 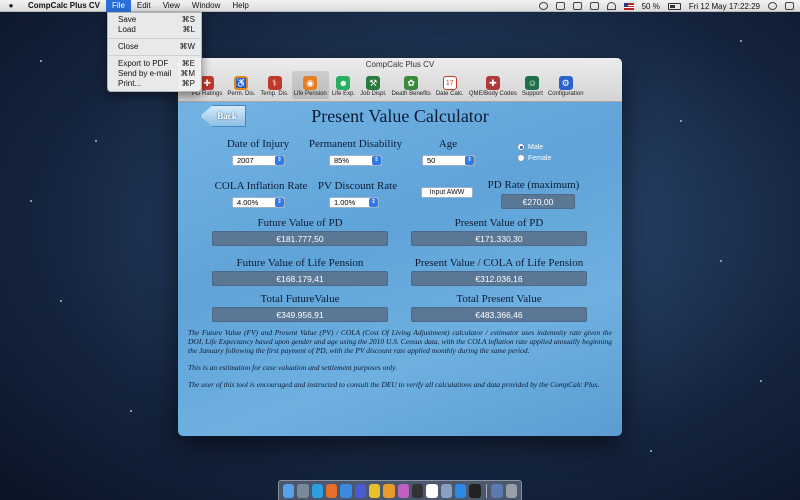 What do you see at coordinates (772, 6) in the screenshot?
I see `search-icon` at bounding box center [772, 6].